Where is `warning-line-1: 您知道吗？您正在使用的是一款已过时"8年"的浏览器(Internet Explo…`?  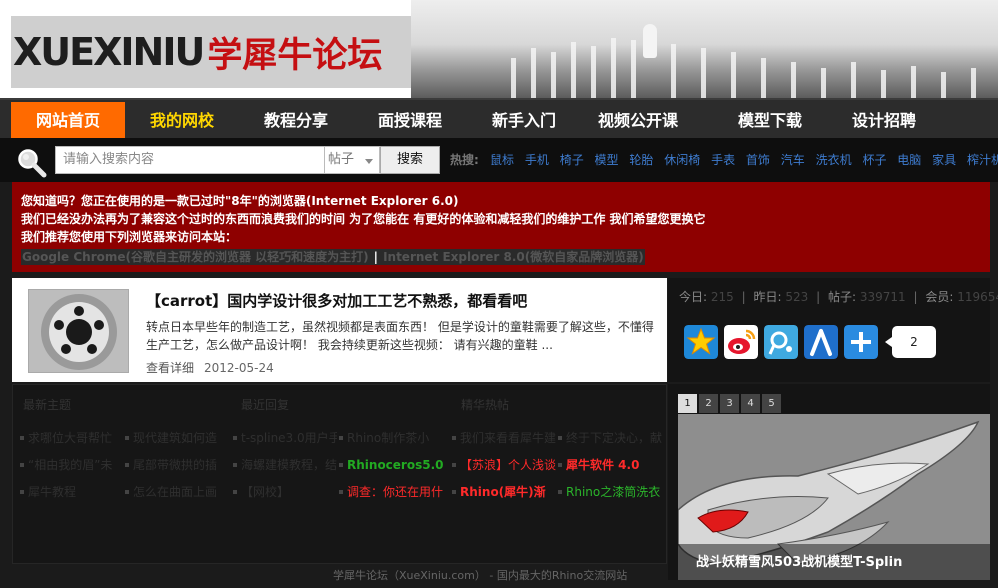 warning-line-1: 您知道吗？您正在使用的是一款已过时"8年"的浏览器(Internet Explo… is located at coordinates (240, 201).